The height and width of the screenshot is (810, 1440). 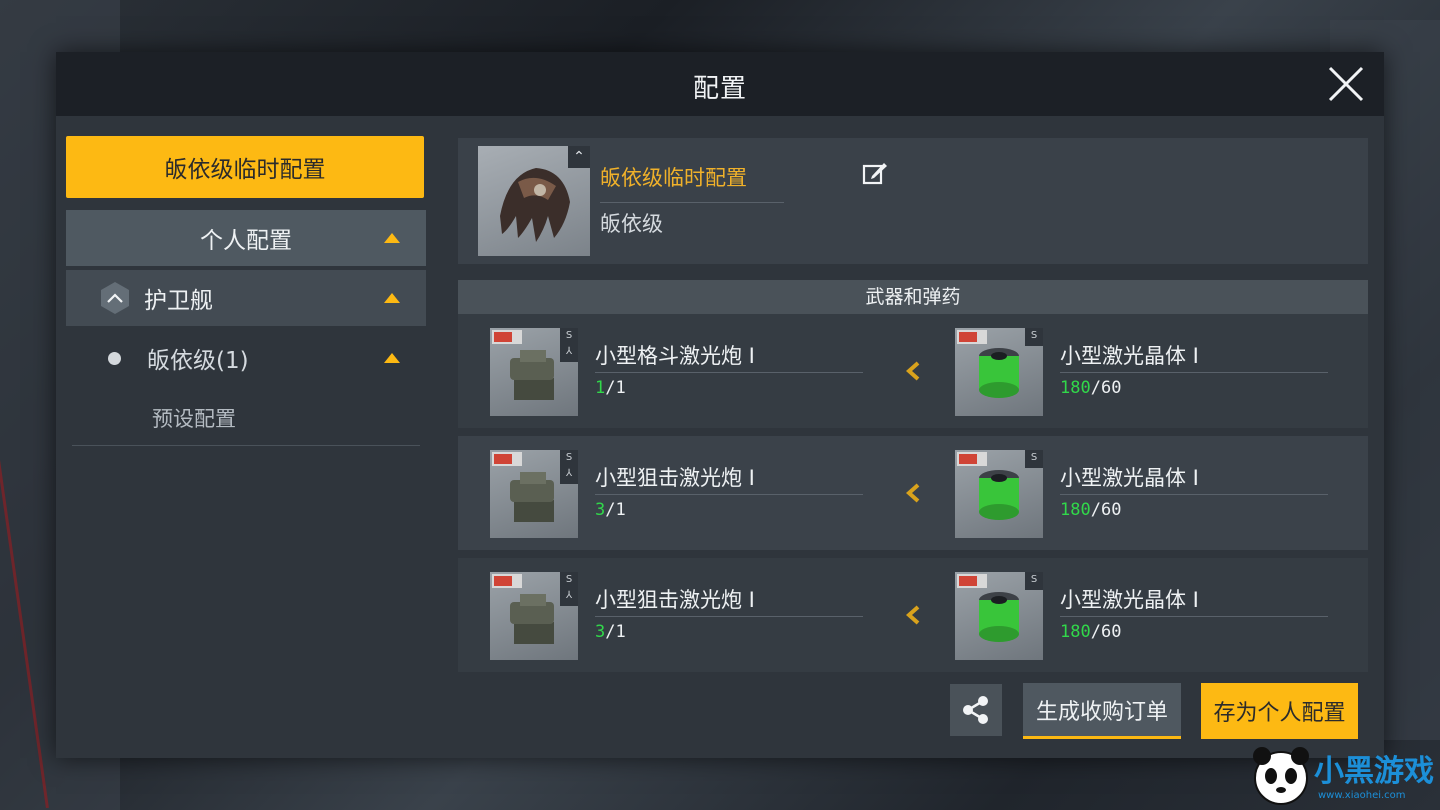 I want to click on tree-ship: 皈依级(1), so click(x=246, y=358).